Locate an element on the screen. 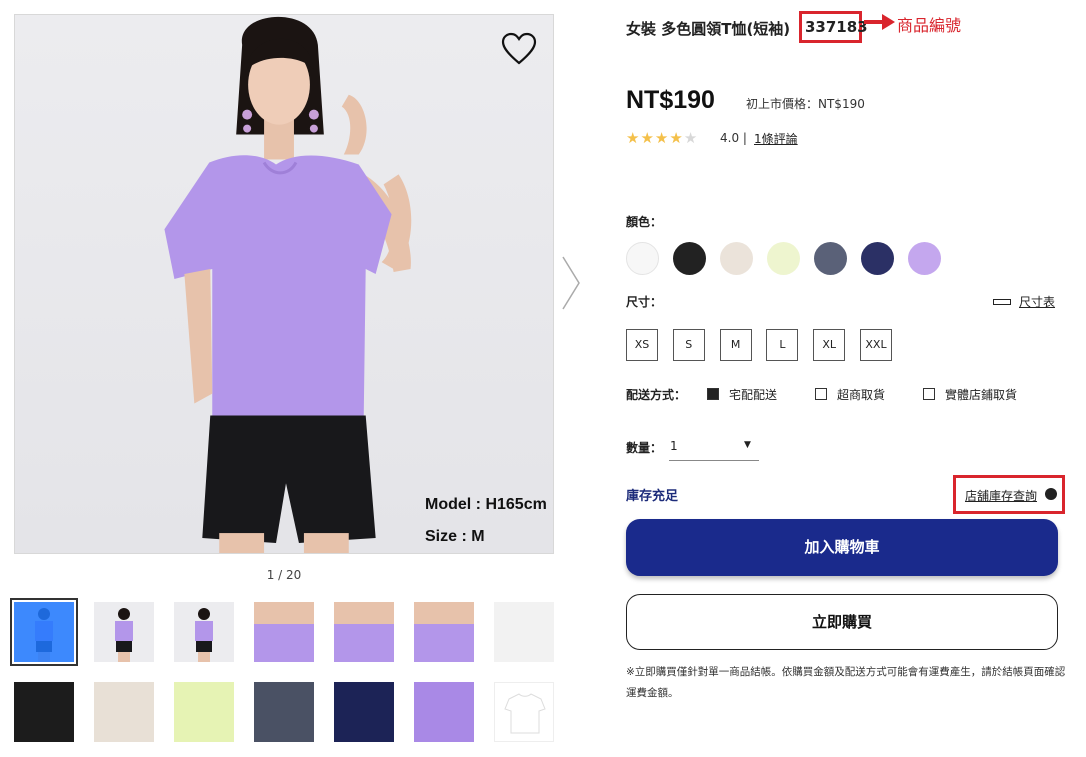 This screenshot has height=757, width=1086. rating-value: 4.0 | is located at coordinates (733, 138).